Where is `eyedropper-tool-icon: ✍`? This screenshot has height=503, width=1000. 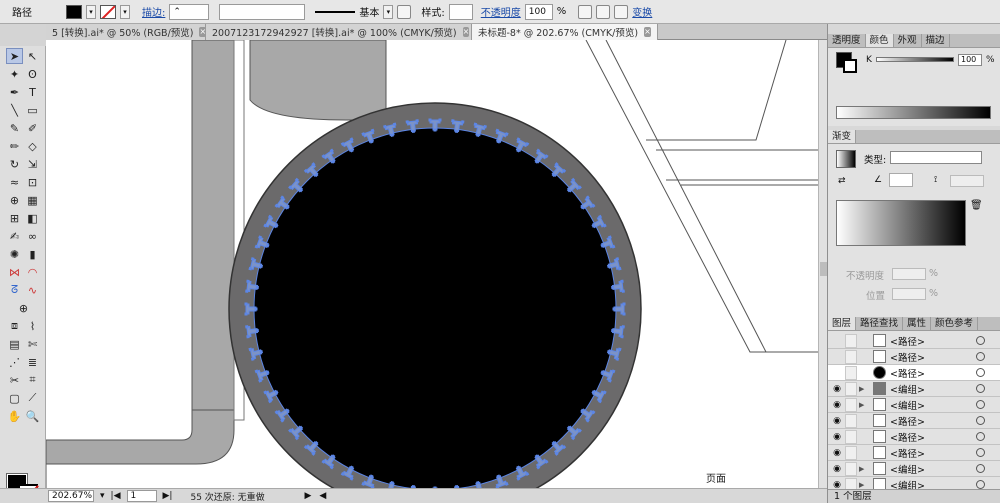
eyedropper-tool-icon: ✍ is located at coordinates (14, 236).